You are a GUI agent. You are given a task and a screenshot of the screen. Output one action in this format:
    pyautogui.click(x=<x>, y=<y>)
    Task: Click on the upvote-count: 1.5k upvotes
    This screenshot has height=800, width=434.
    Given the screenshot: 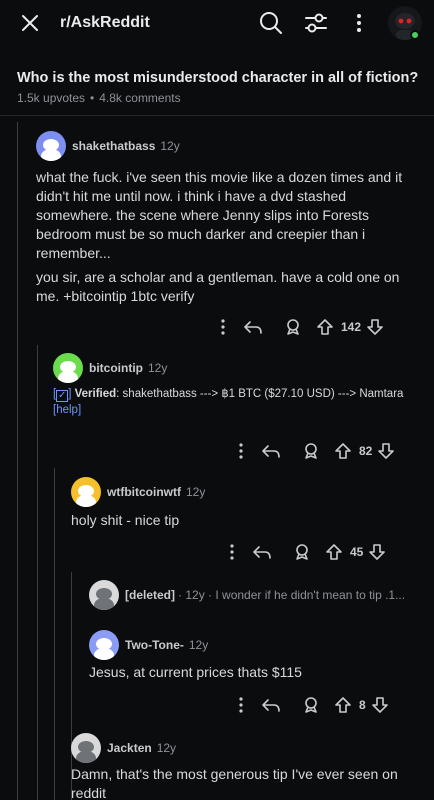 What is the action you would take?
    pyautogui.click(x=51, y=98)
    